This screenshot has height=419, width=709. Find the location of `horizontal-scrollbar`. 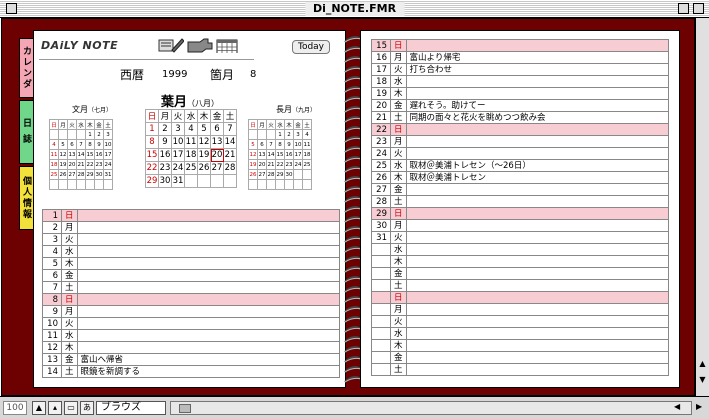

horizontal-scrollbar is located at coordinates (431, 408).